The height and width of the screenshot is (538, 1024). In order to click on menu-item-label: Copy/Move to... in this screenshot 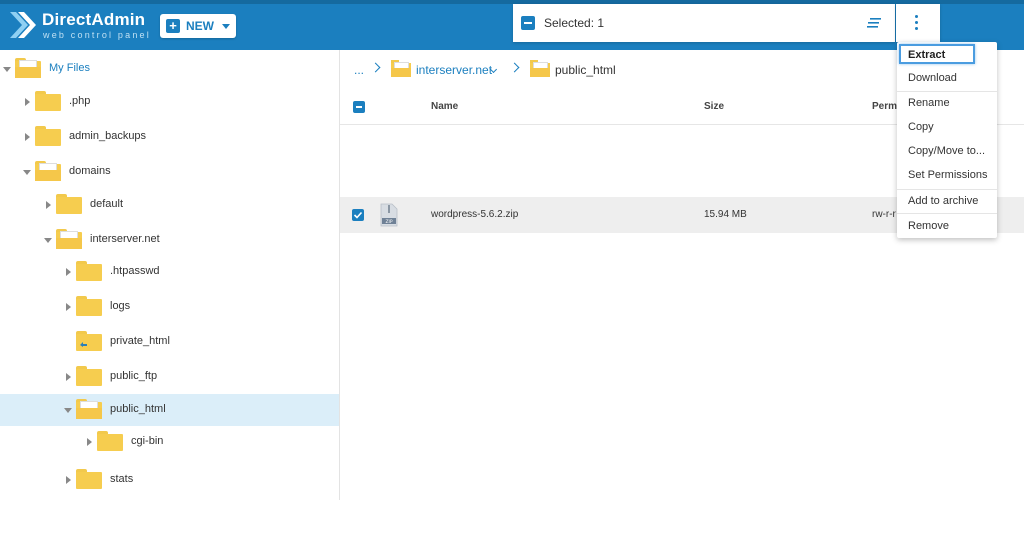, I will do `click(947, 151)`.